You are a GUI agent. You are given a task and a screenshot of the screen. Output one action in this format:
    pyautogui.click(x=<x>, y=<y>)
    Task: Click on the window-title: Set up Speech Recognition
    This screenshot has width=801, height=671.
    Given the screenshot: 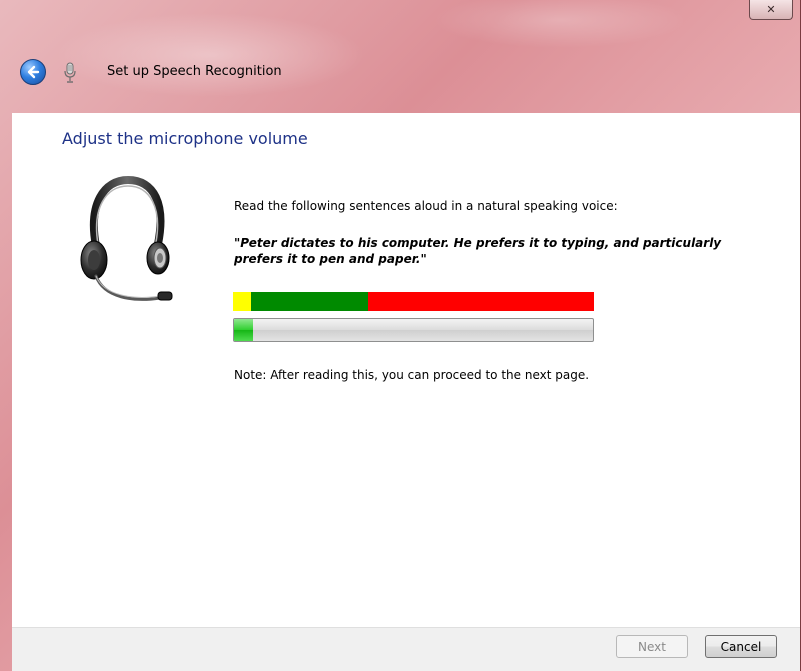 What is the action you would take?
    pyautogui.click(x=194, y=71)
    